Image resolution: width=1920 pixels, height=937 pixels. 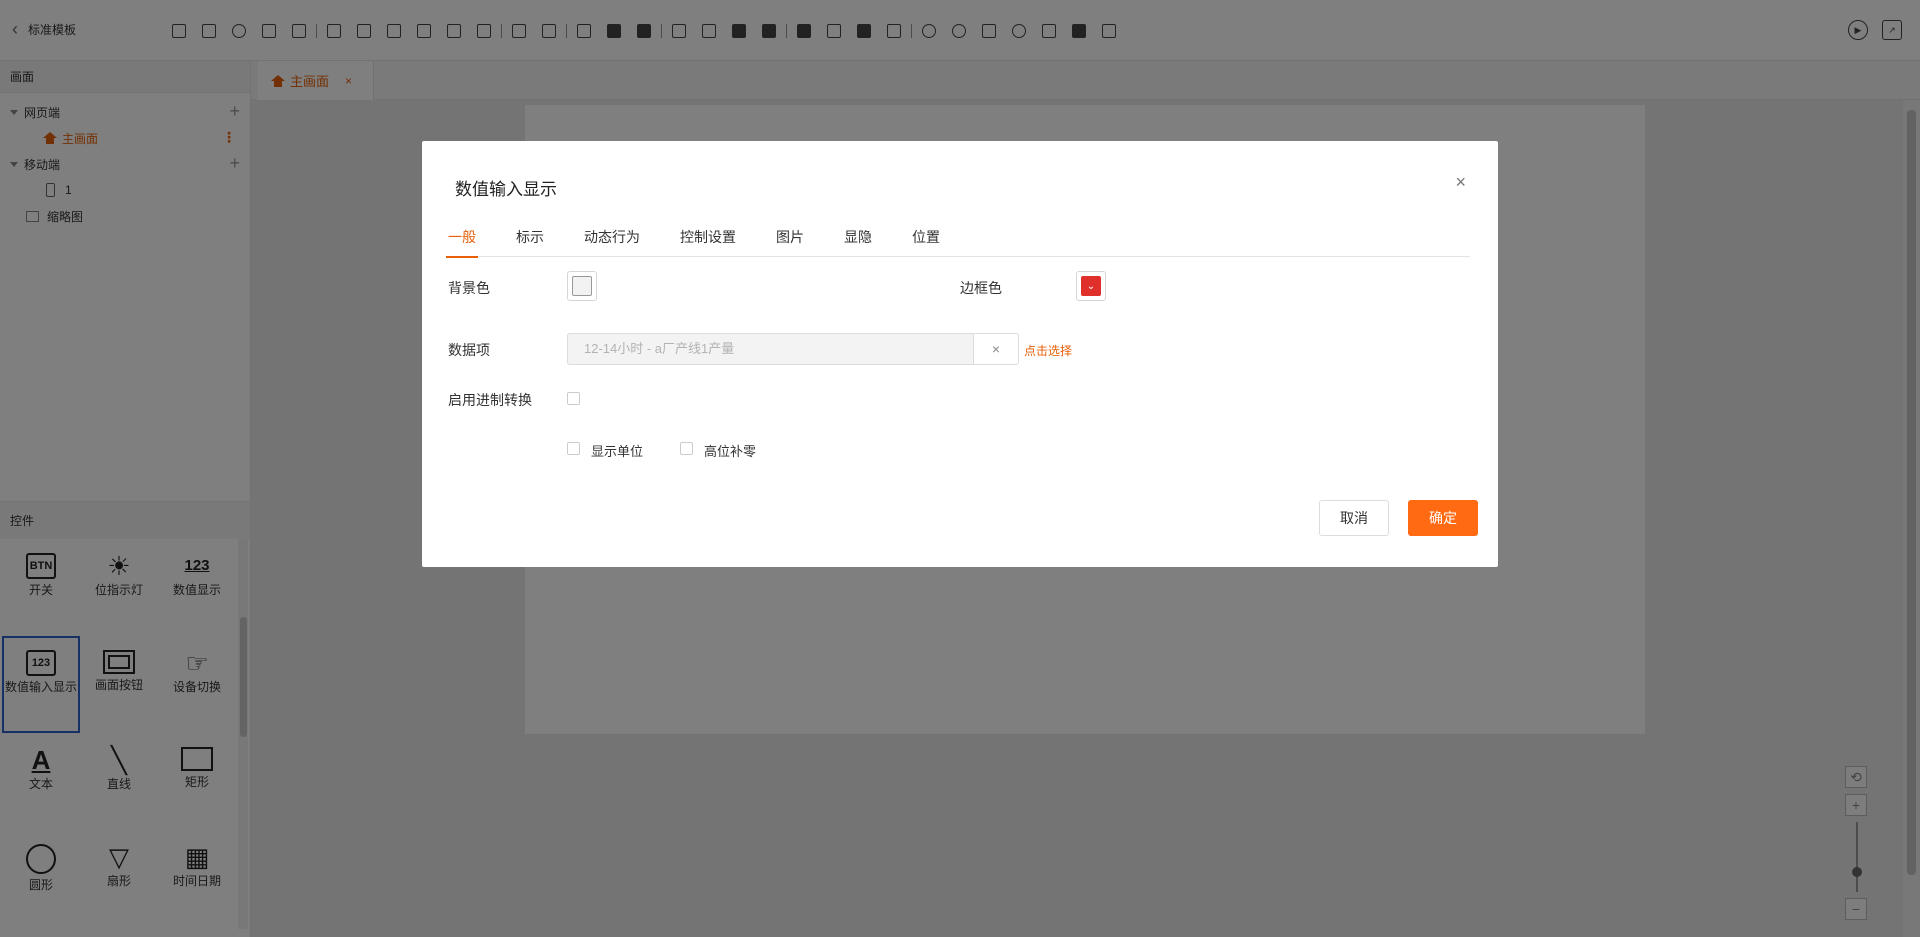 I want to click on bg-color-label: 背景色, so click(x=469, y=288).